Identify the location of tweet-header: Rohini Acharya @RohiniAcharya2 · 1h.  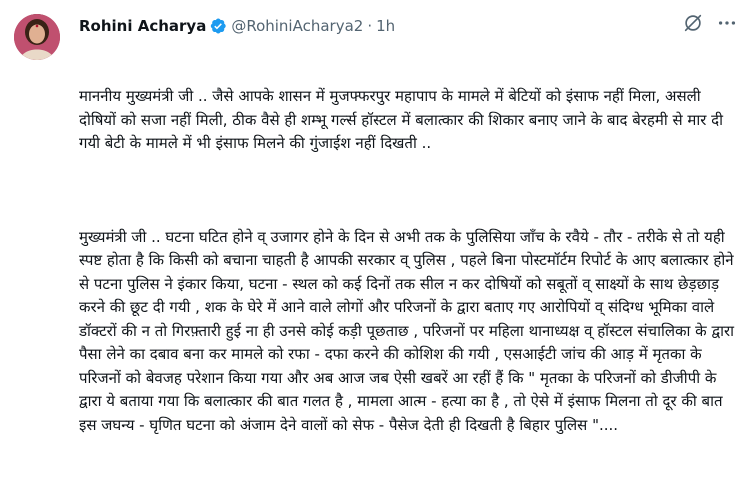
(408, 26).